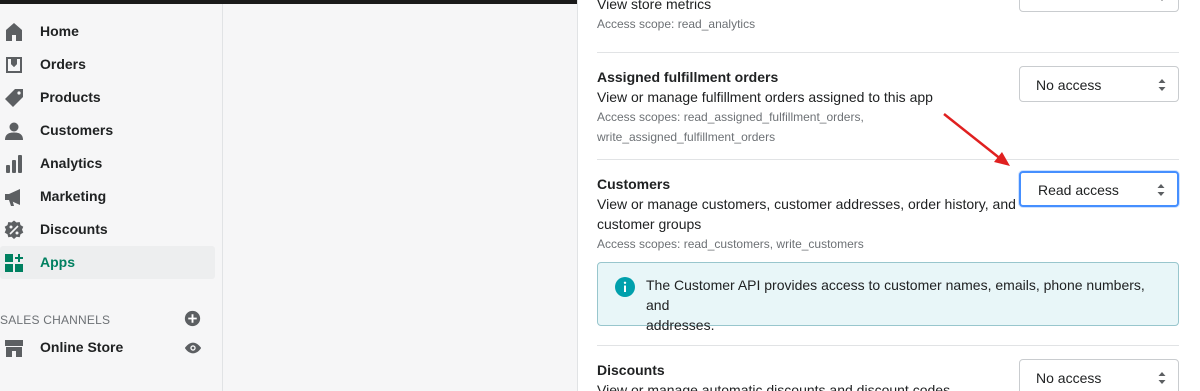 Image resolution: width=1200 pixels, height=391 pixels. What do you see at coordinates (14, 348) in the screenshot?
I see `store-icon` at bounding box center [14, 348].